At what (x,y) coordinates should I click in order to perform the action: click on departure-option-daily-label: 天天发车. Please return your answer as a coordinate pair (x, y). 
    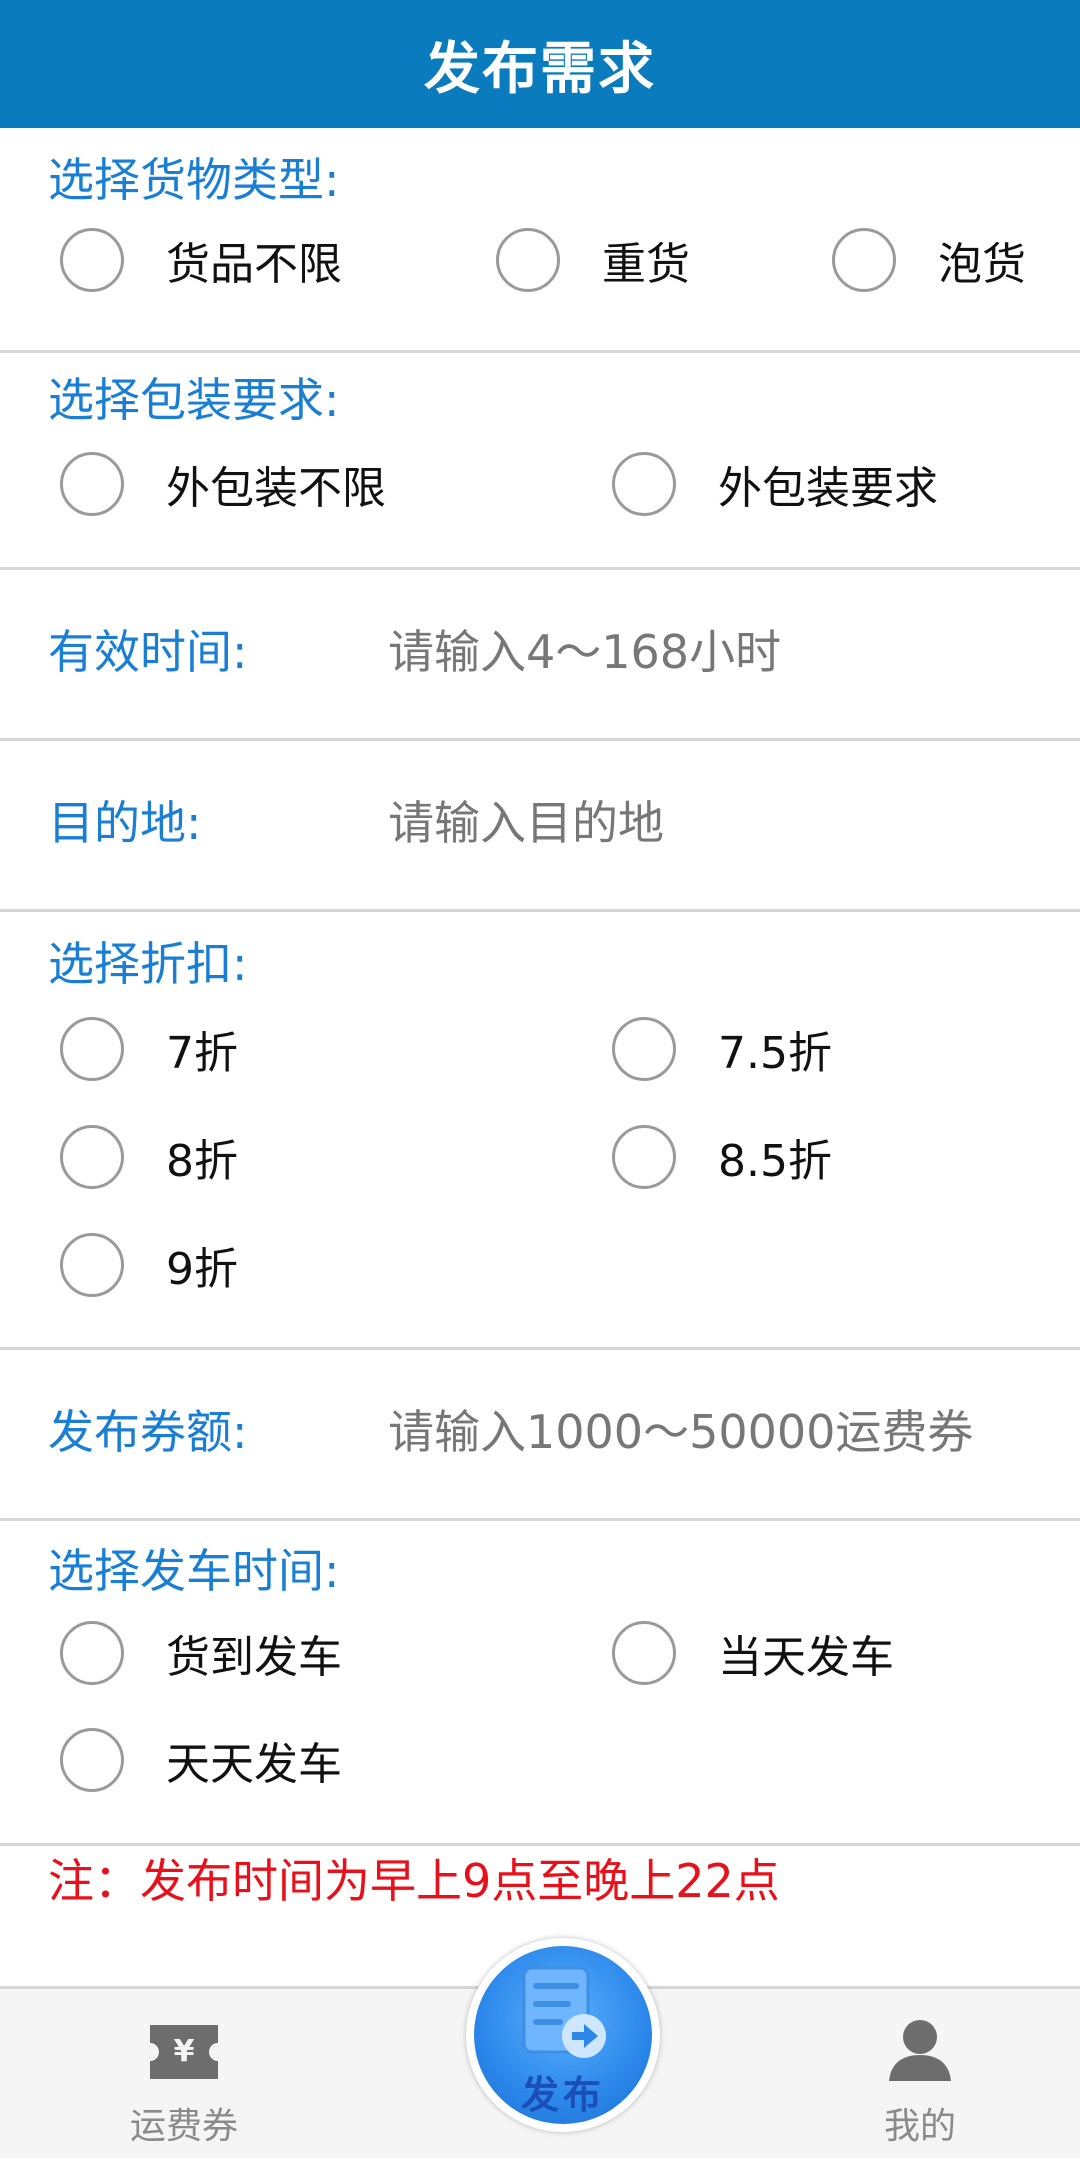
    Looking at the image, I should click on (254, 1764).